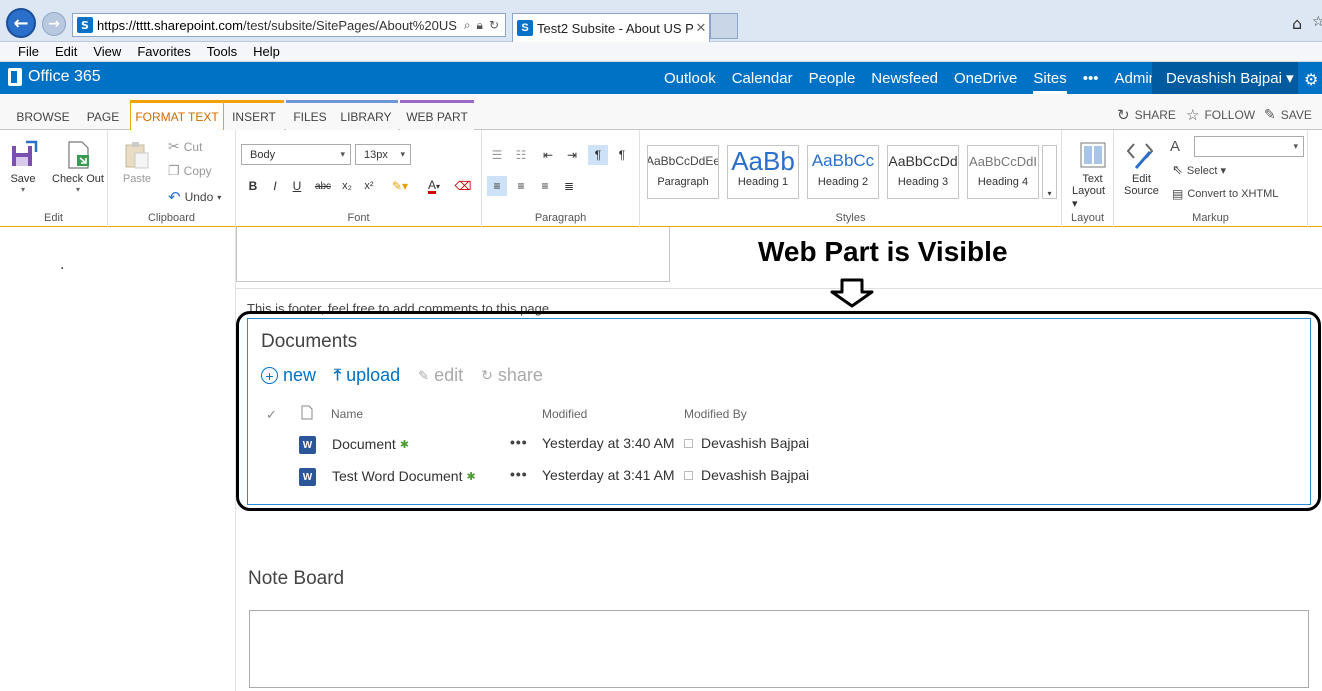 This screenshot has width=1322, height=691. Describe the element at coordinates (23, 167) in the screenshot. I see `save-button: Save ▾` at that location.